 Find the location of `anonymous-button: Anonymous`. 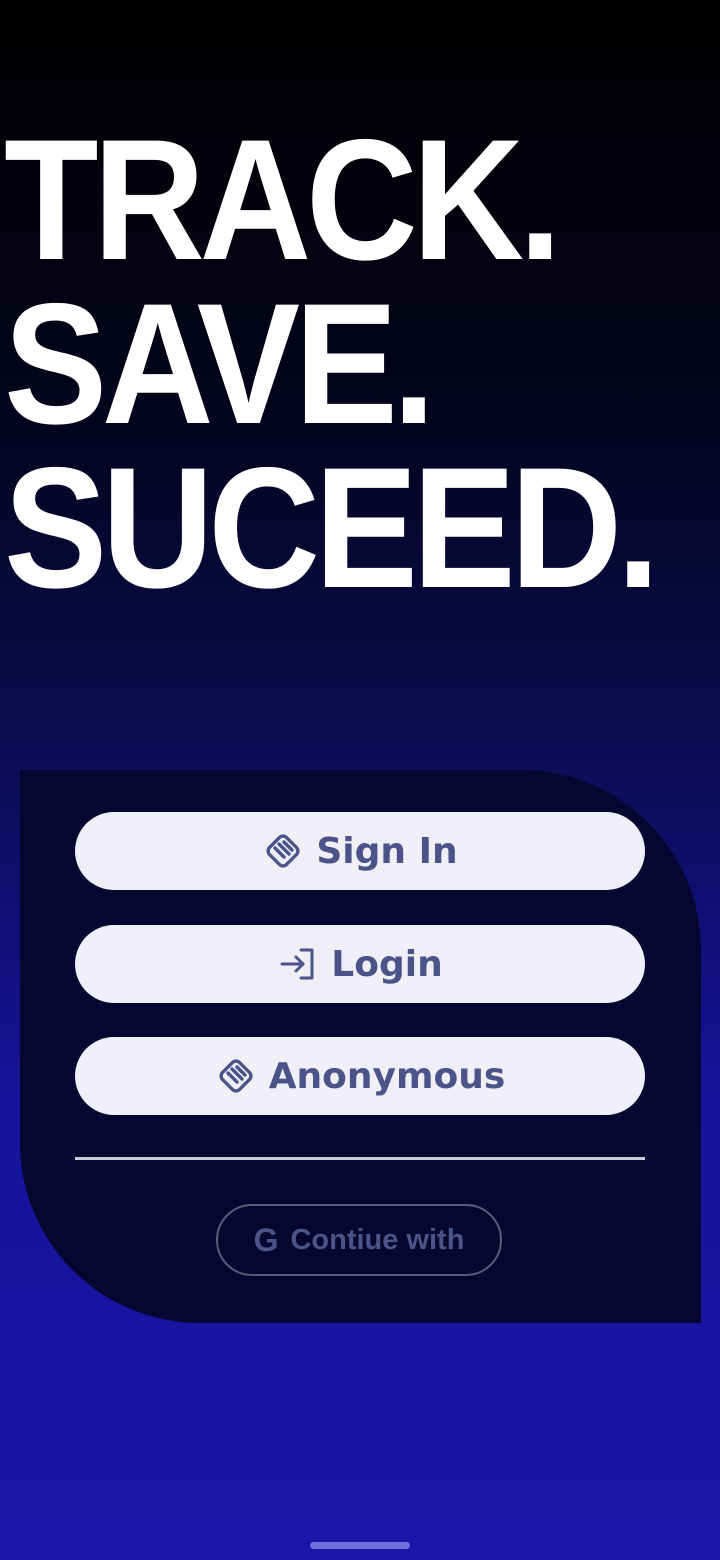

anonymous-button: Anonymous is located at coordinates (360, 1076).